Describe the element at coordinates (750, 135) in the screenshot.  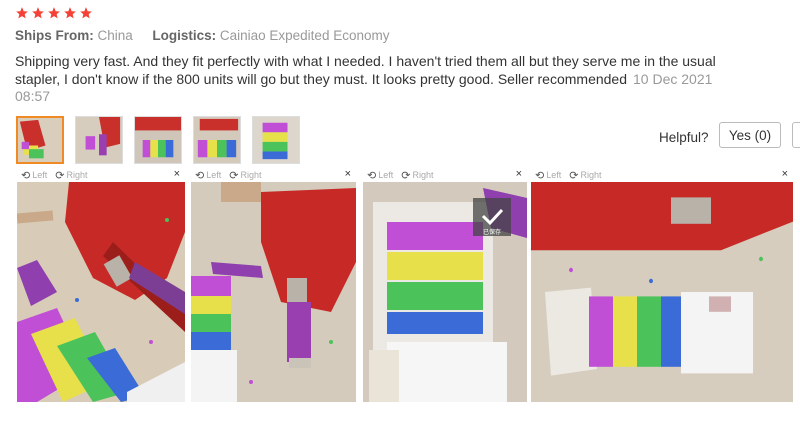
I see `helpful-yes-button: Yes (0)` at that location.